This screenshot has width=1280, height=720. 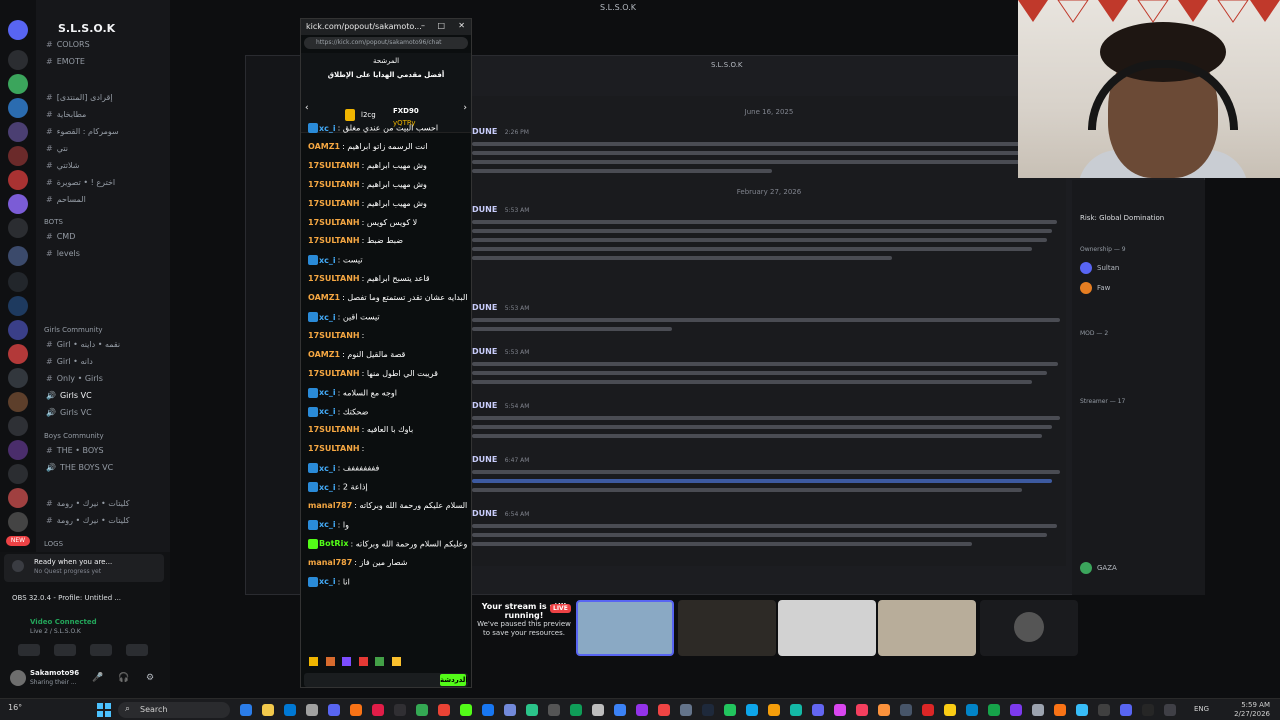 What do you see at coordinates (625, 628) in the screenshot?
I see `participant-tile` at bounding box center [625, 628].